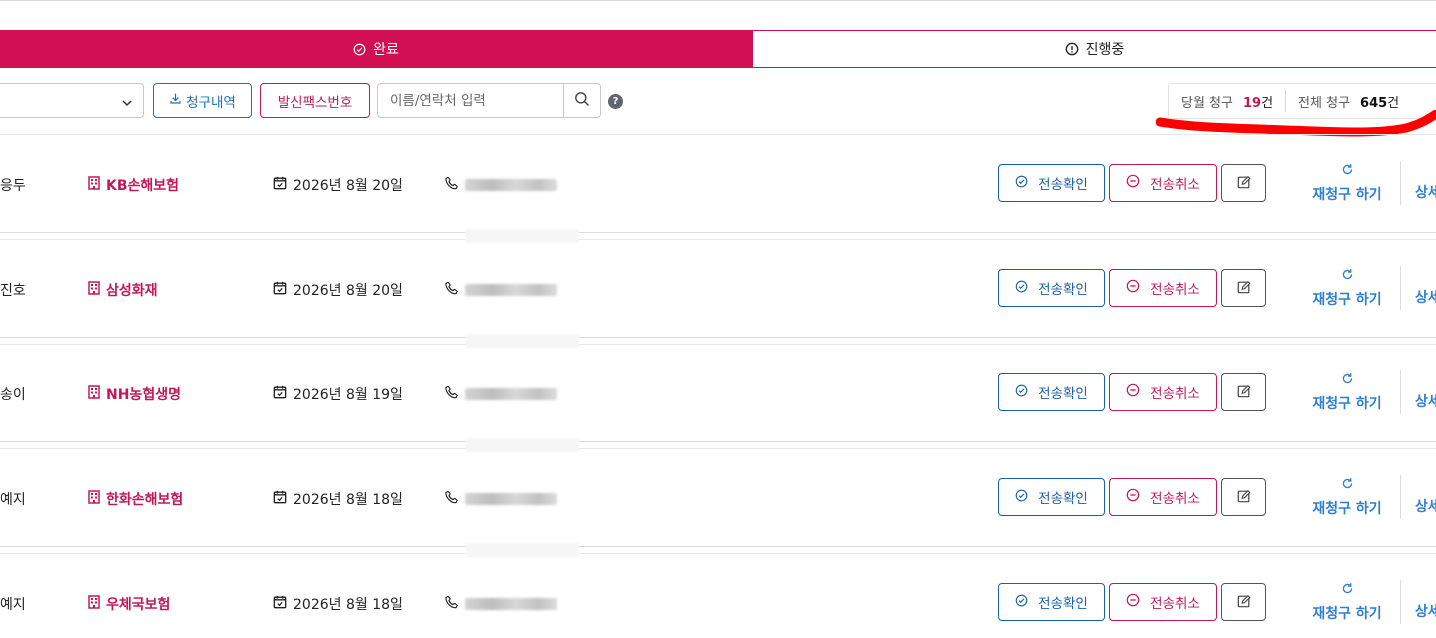  What do you see at coordinates (134, 394) in the screenshot?
I see `insurer: NH농협생명` at bounding box center [134, 394].